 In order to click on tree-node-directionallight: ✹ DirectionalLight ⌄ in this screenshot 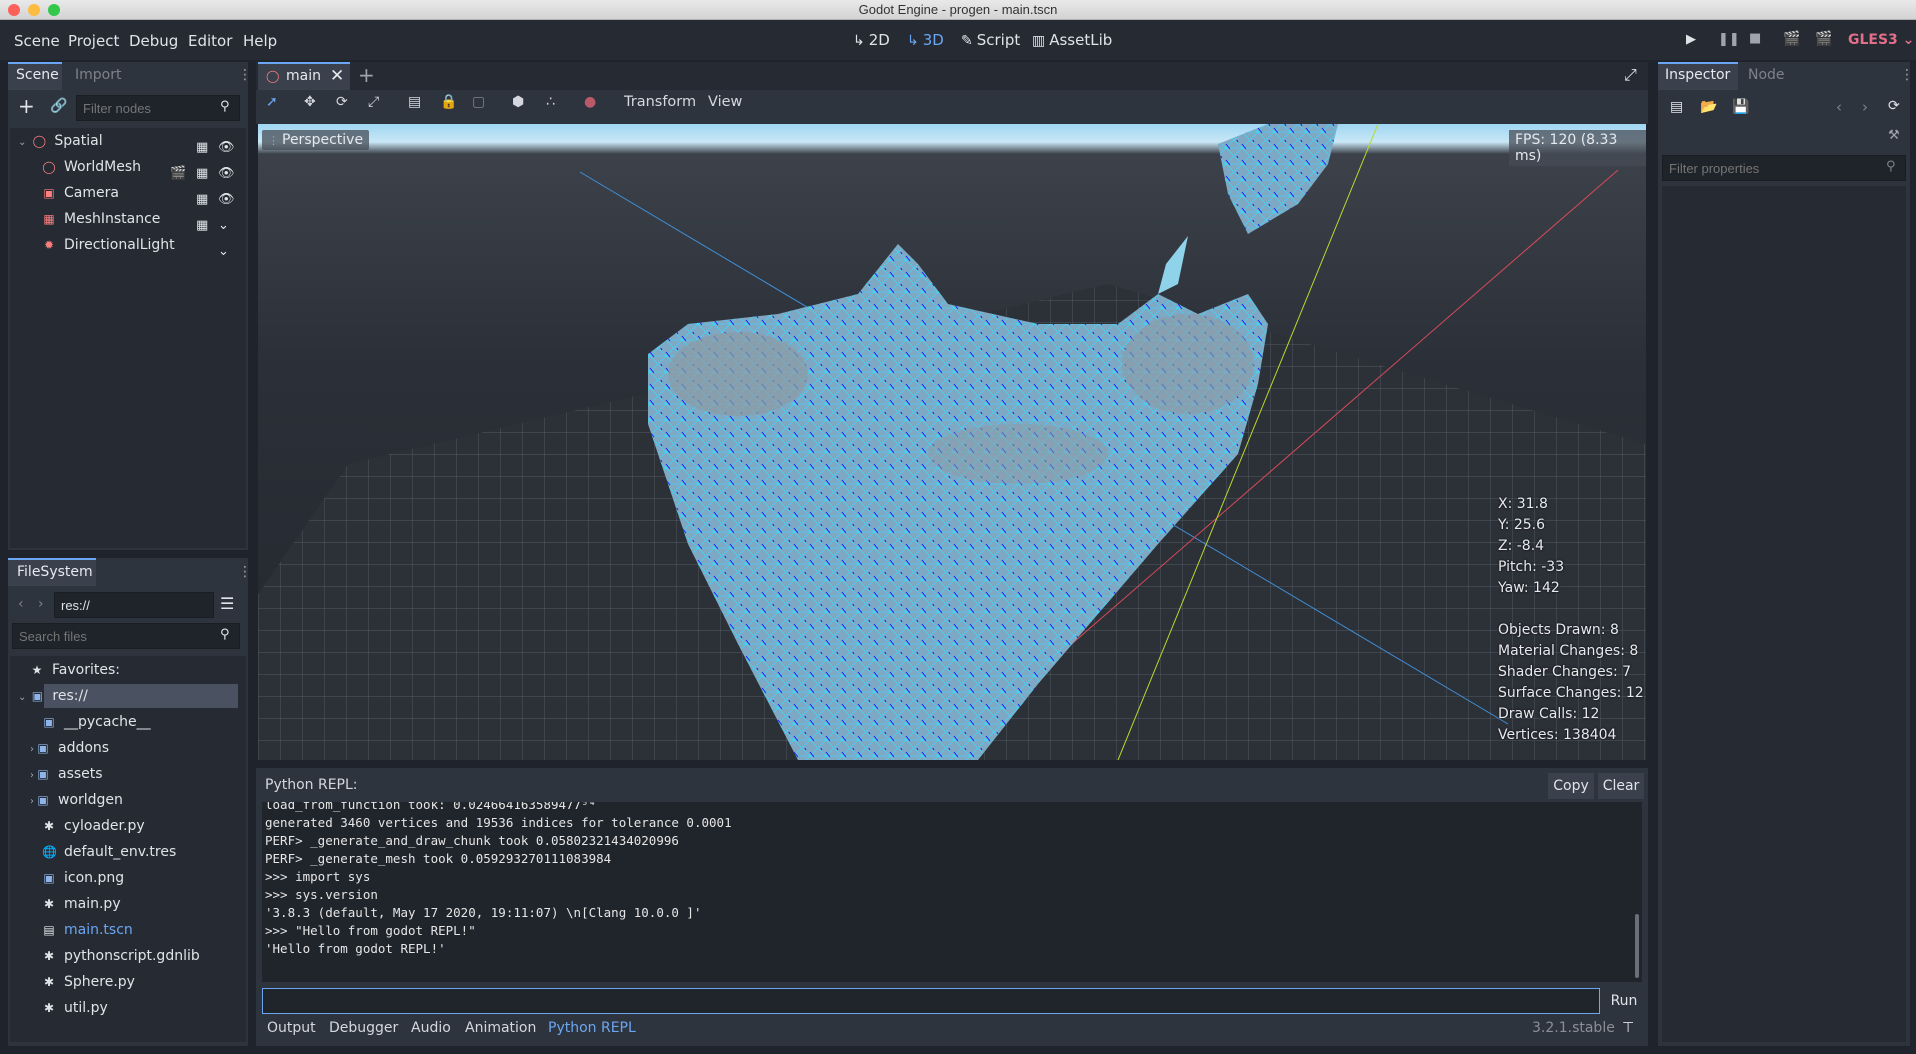, I will do `click(142, 245)`.